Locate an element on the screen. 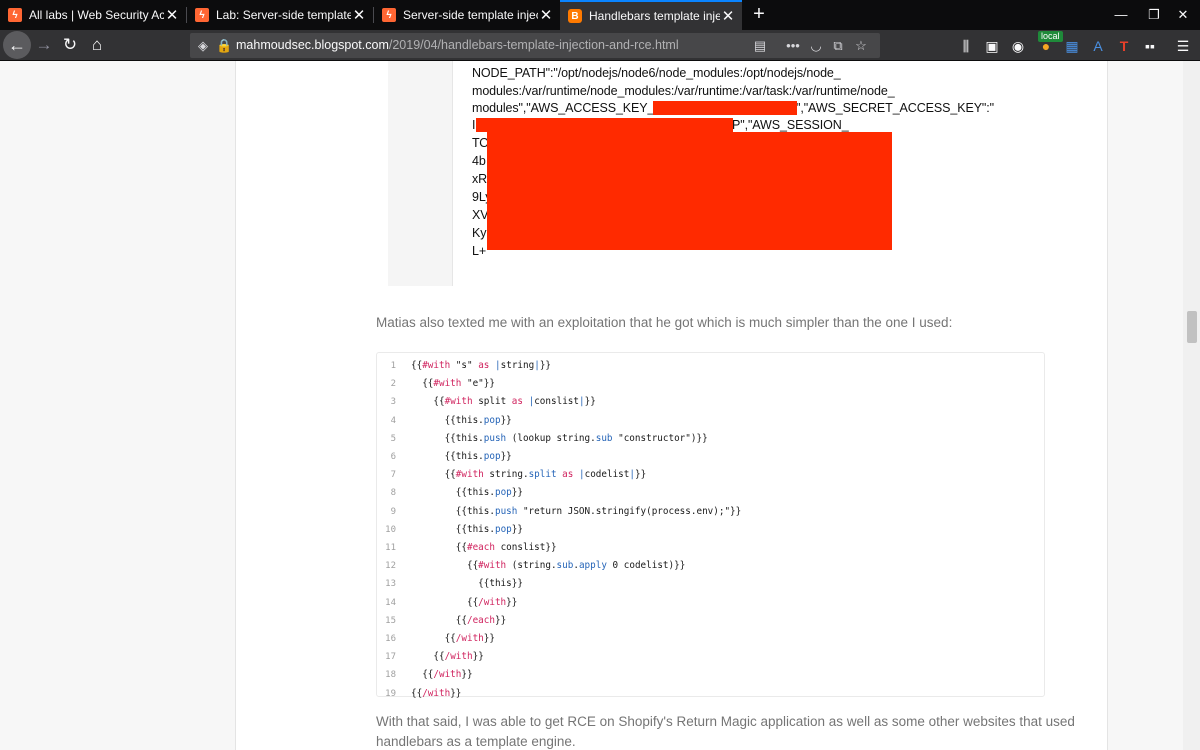 The width and height of the screenshot is (1200, 750). extensions-grid-icon: ▪▪ is located at coordinates (1150, 46).